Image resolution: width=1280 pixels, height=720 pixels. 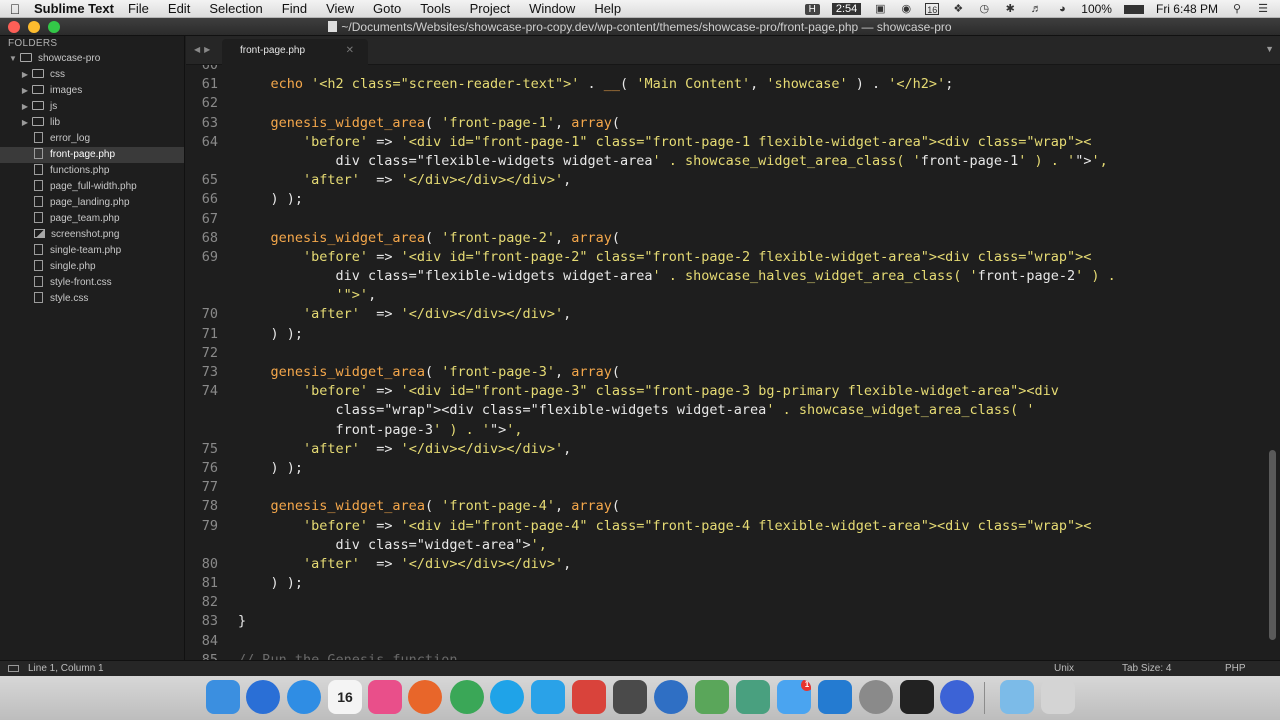 What do you see at coordinates (467, 697) in the screenshot?
I see `dock-chrome-icon` at bounding box center [467, 697].